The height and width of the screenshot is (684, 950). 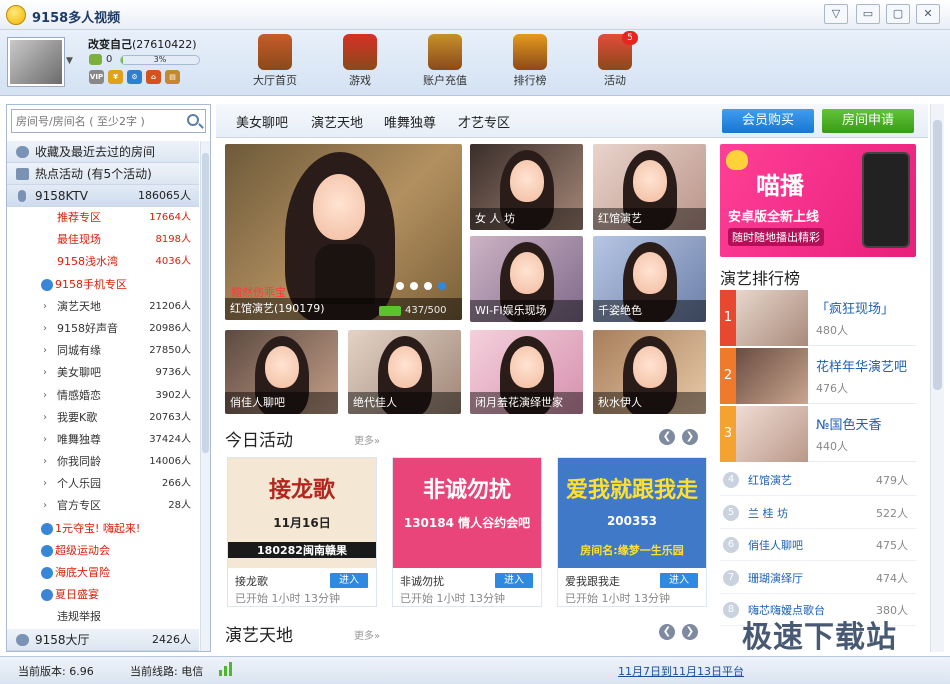 What do you see at coordinates (818, 578) in the screenshot?
I see `ranking-item: 7 珊瑚演绎厅 474人` at bounding box center [818, 578].